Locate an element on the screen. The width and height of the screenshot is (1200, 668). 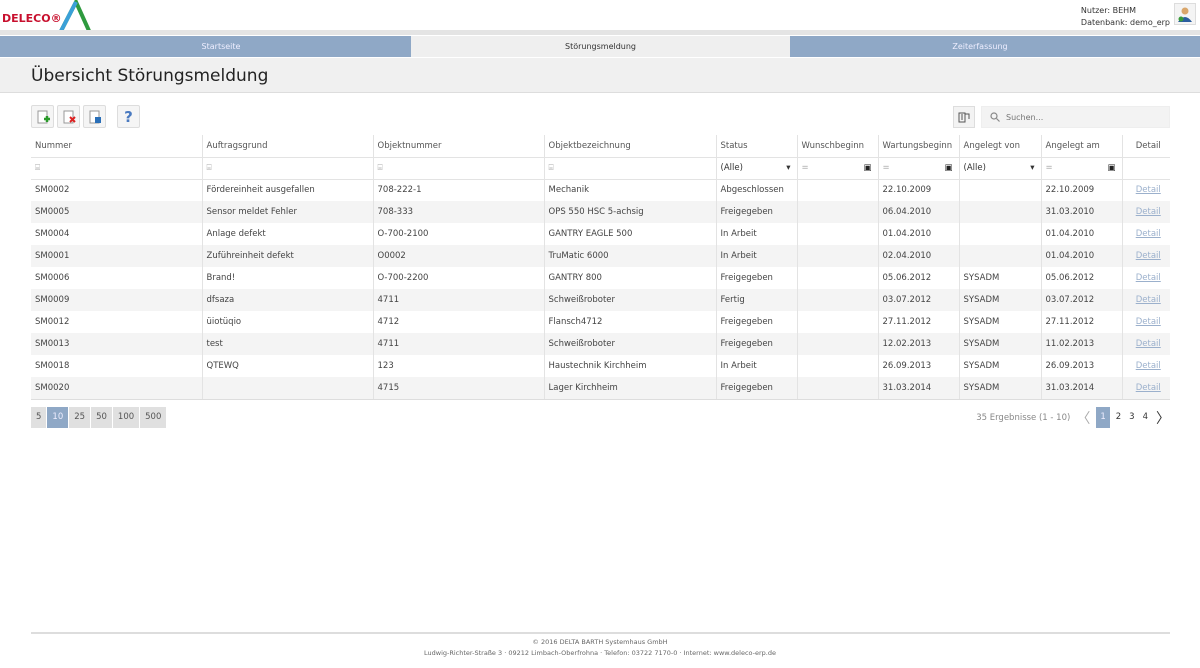
column-header: Auftragsgrund is located at coordinates (288, 146).